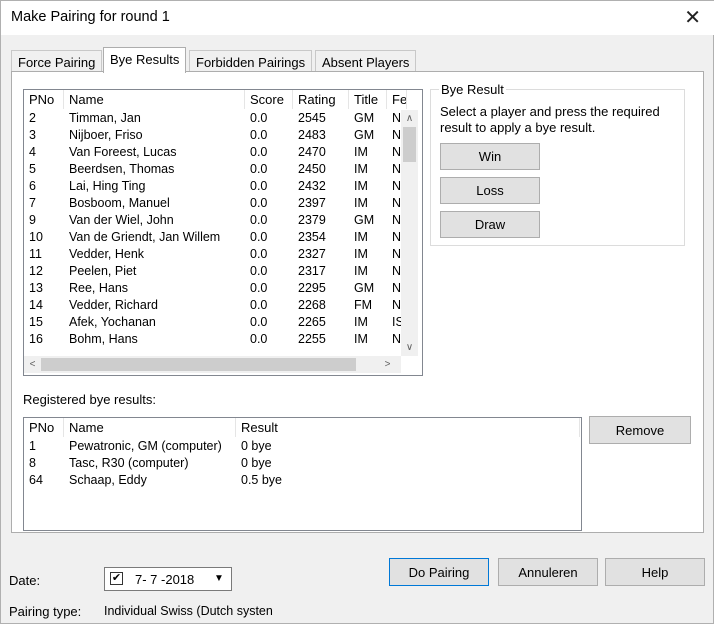 This screenshot has width=714, height=624. What do you see at coordinates (36, 322) in the screenshot?
I see `pno-cell: 15` at bounding box center [36, 322].